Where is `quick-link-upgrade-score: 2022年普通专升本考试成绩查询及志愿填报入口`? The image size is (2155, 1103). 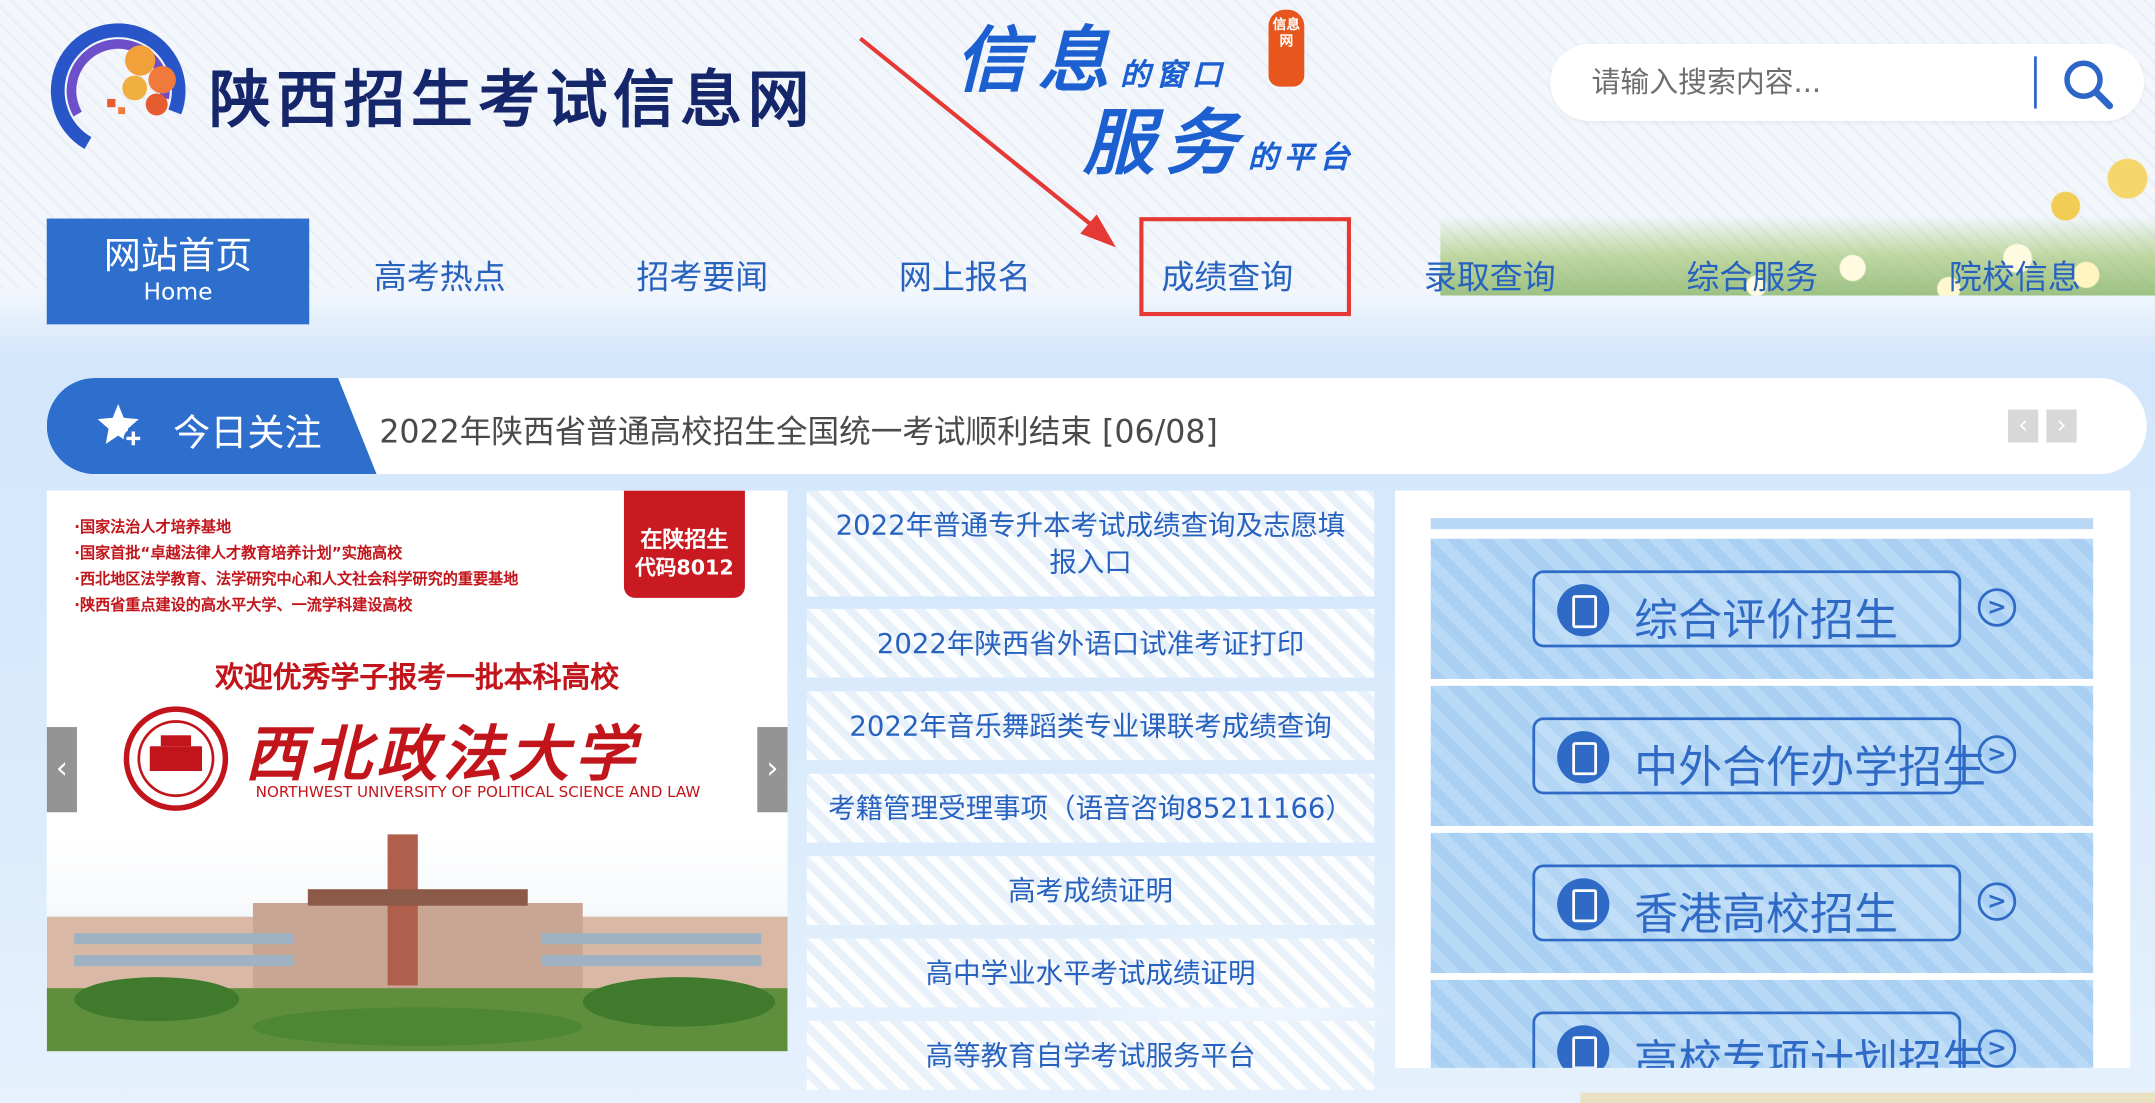 quick-link-upgrade-score: 2022年普通专升本考试成绩查询及志愿填报入口 is located at coordinates (1090, 543).